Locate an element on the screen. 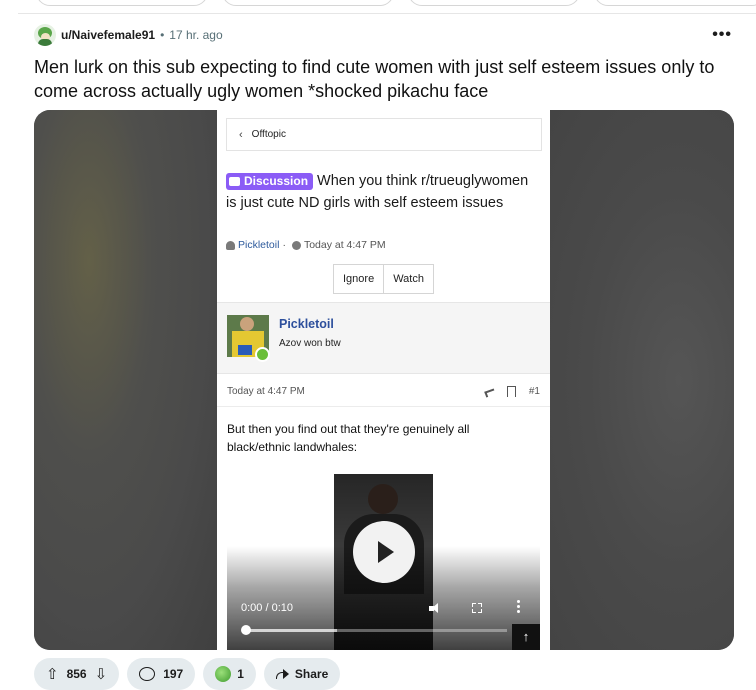 The height and width of the screenshot is (690, 756). post-action-bar: ⇧ 856 ⇩ 197 1 Share is located at coordinates (187, 674).